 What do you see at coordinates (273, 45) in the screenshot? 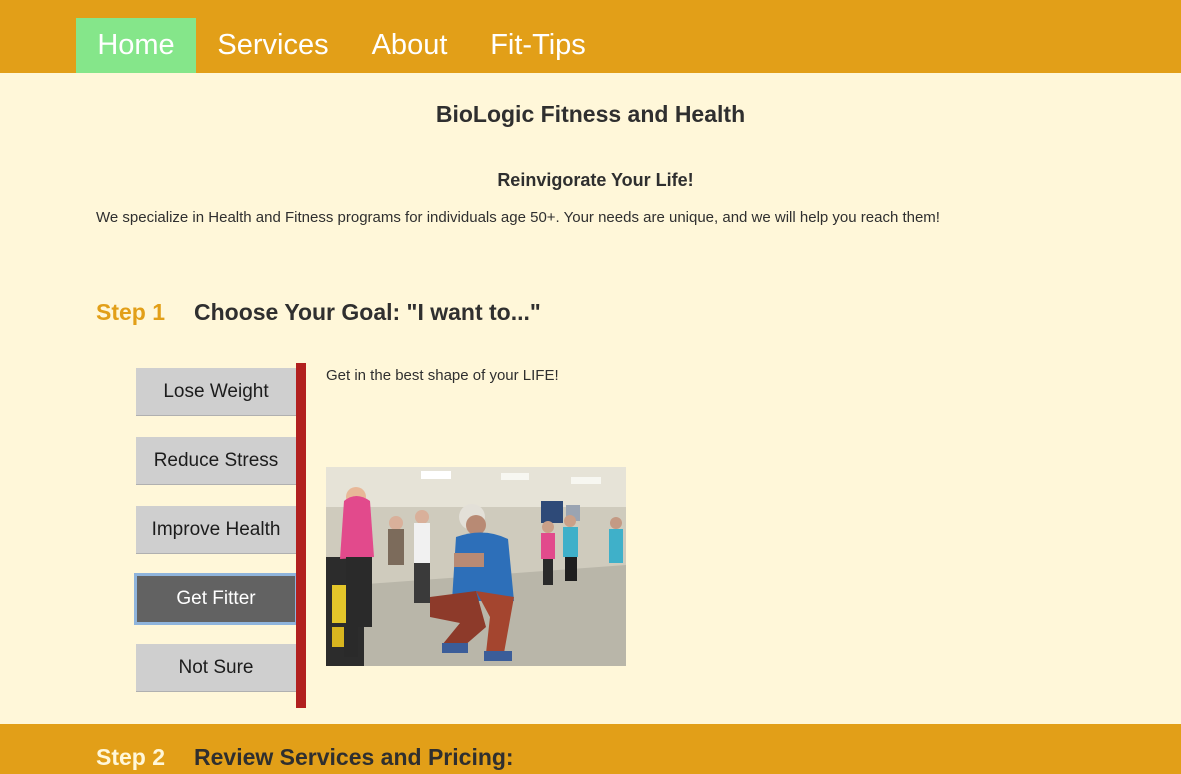
I see `nav-services: Services` at bounding box center [273, 45].